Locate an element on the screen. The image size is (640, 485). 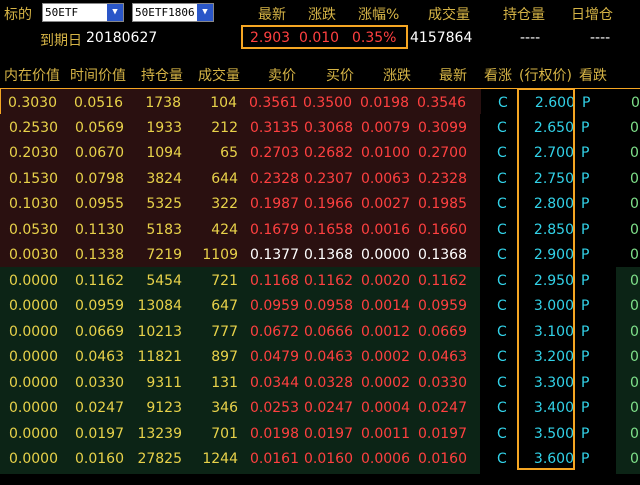
cell-bid: 0.2307 is located at coordinates (328, 178).